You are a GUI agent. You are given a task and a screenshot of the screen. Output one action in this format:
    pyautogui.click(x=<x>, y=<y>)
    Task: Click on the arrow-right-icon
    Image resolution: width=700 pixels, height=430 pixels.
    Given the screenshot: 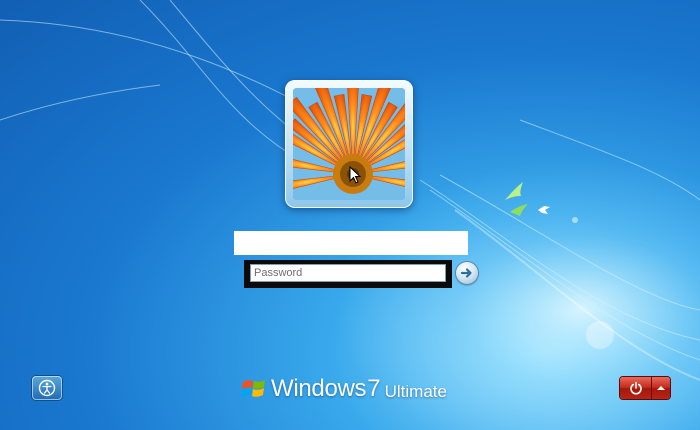 What is the action you would take?
    pyautogui.click(x=466, y=273)
    